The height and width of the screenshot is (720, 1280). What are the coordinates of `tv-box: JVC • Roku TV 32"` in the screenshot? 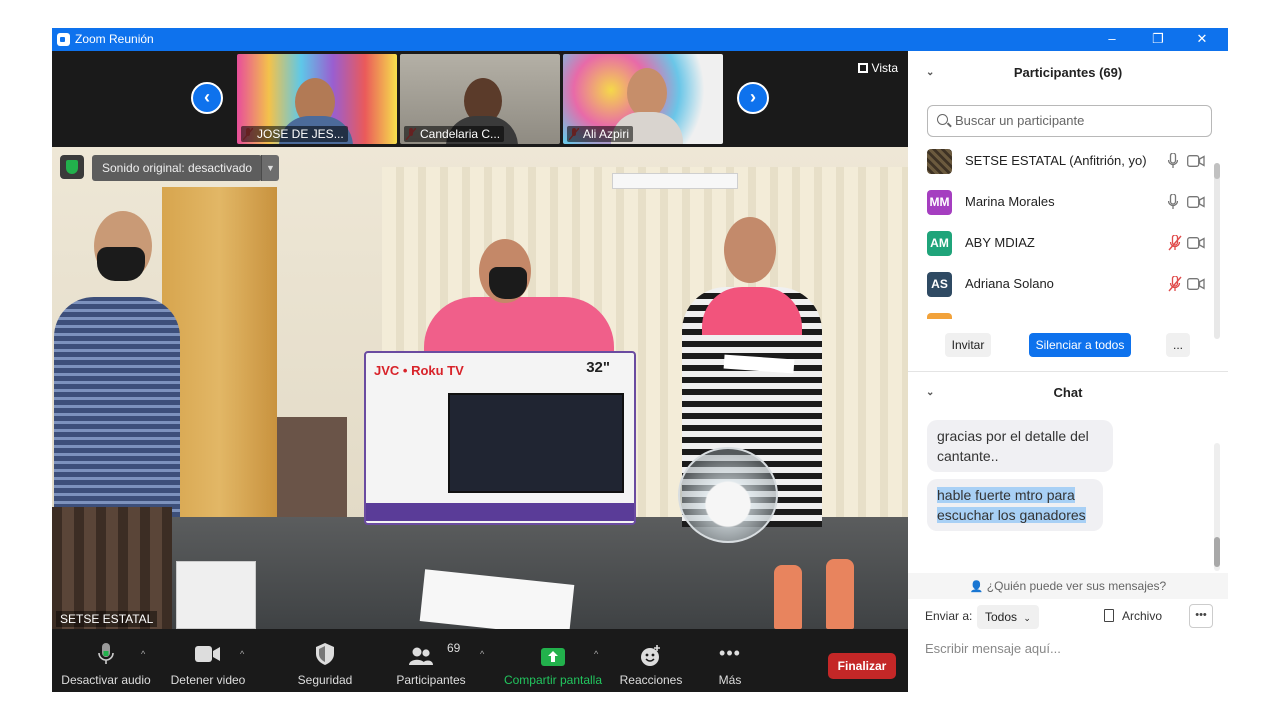 It's located at (500, 438).